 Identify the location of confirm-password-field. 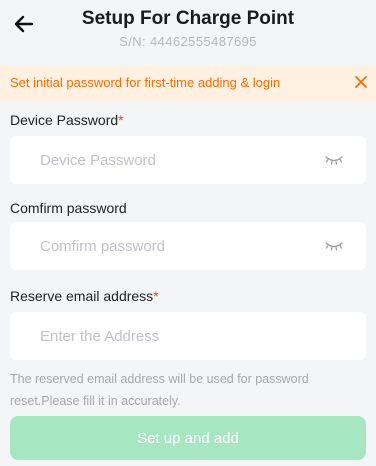
(188, 246).